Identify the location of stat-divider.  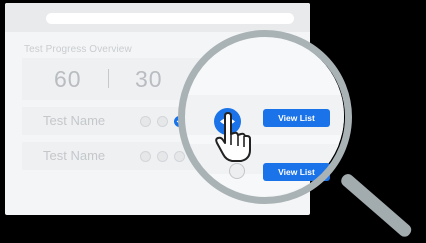
(108, 78).